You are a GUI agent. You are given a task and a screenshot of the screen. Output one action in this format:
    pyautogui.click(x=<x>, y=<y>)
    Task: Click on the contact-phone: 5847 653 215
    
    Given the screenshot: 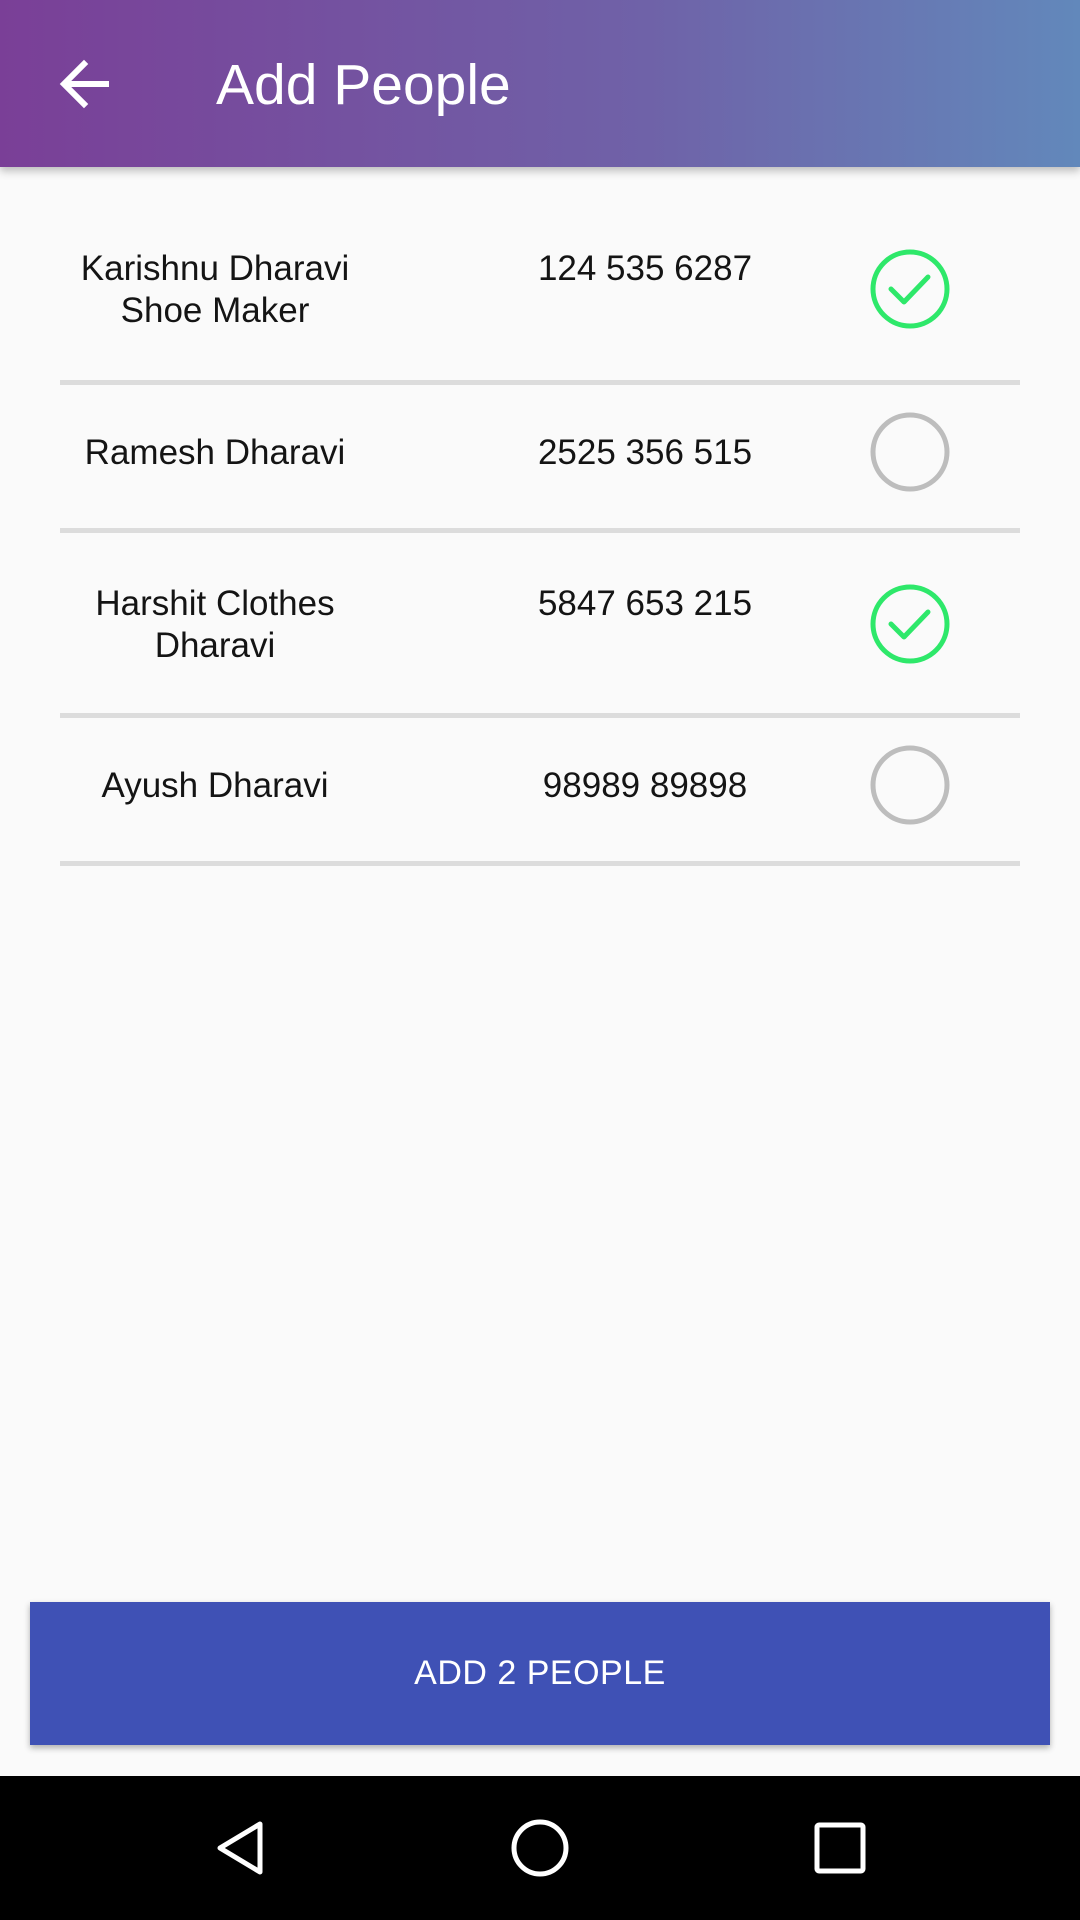 What is the action you would take?
    pyautogui.click(x=645, y=603)
    